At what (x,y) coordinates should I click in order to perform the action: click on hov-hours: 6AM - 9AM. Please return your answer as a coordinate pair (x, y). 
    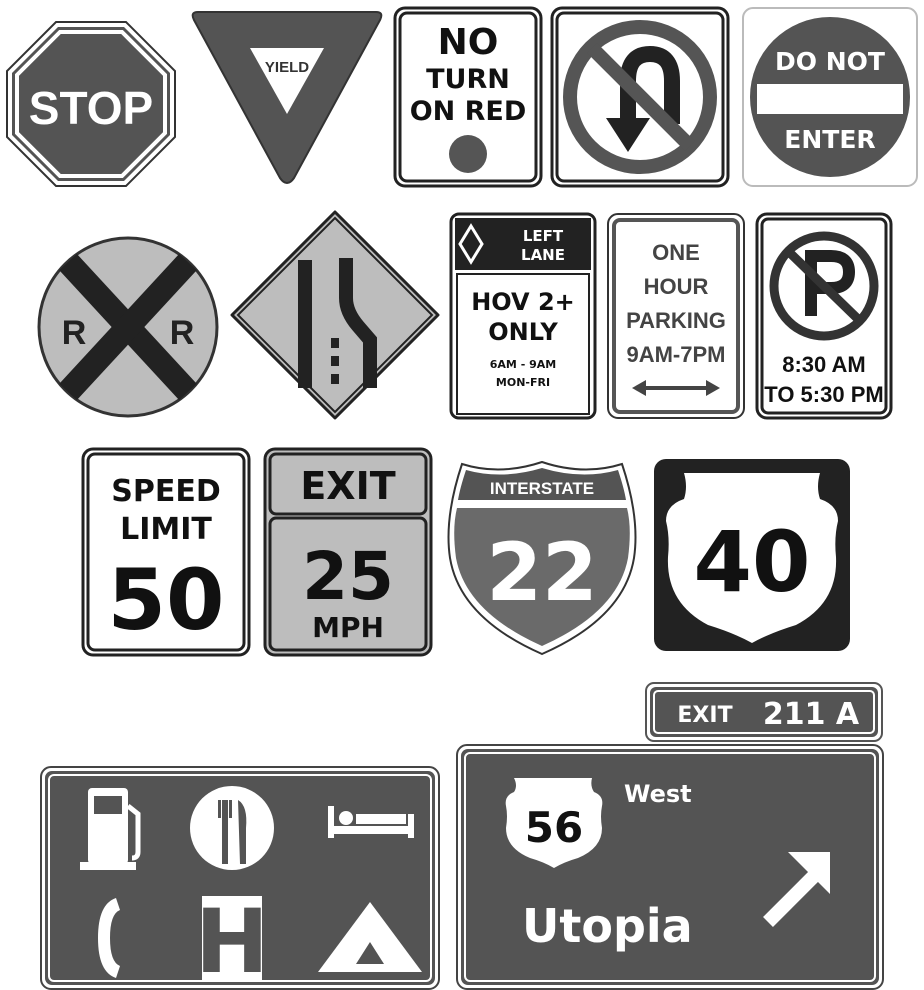
    Looking at the image, I should click on (523, 364).